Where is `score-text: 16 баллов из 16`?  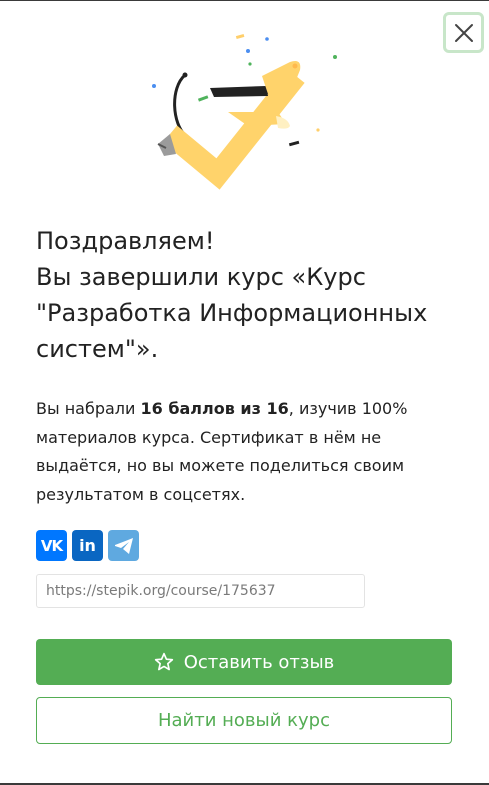 score-text: 16 баллов из 16 is located at coordinates (214, 408).